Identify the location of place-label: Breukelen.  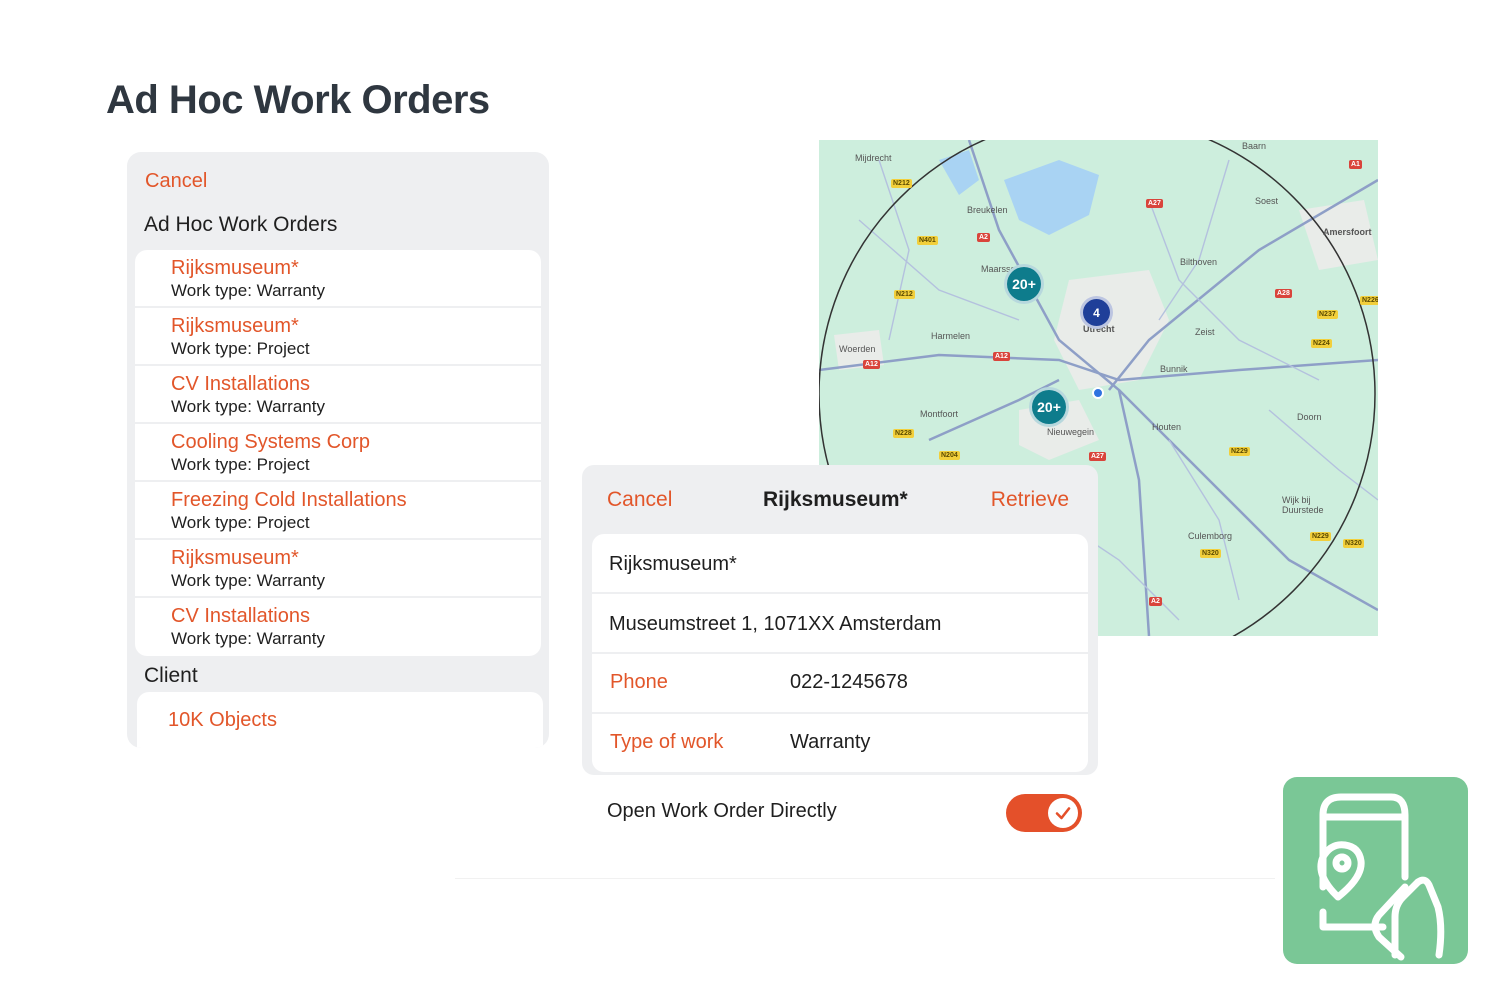
(987, 210).